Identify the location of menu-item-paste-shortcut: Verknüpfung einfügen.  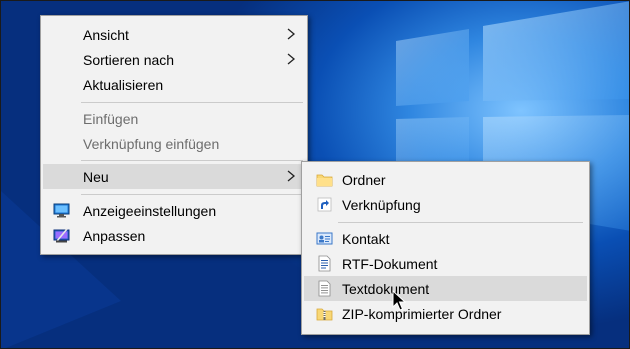
(174, 143).